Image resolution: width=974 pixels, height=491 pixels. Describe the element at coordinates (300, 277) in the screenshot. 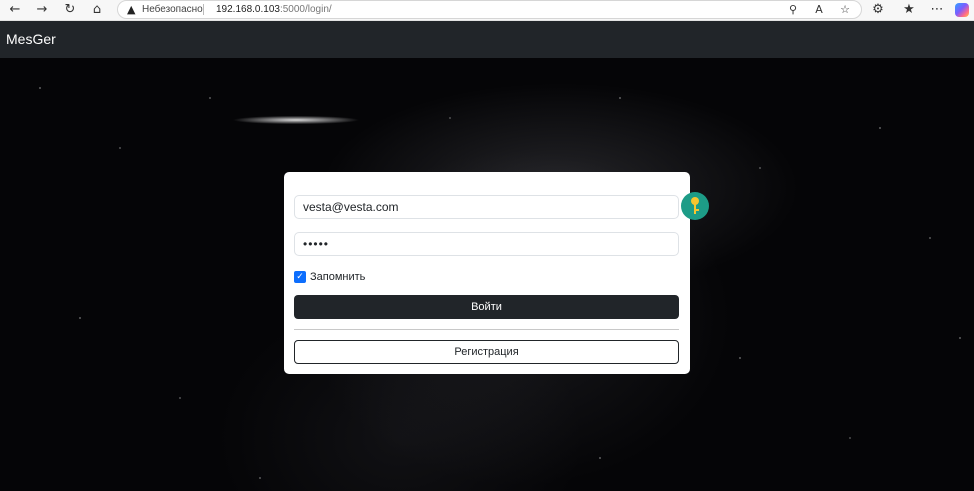

I see `remember-checkbox: ✓` at that location.